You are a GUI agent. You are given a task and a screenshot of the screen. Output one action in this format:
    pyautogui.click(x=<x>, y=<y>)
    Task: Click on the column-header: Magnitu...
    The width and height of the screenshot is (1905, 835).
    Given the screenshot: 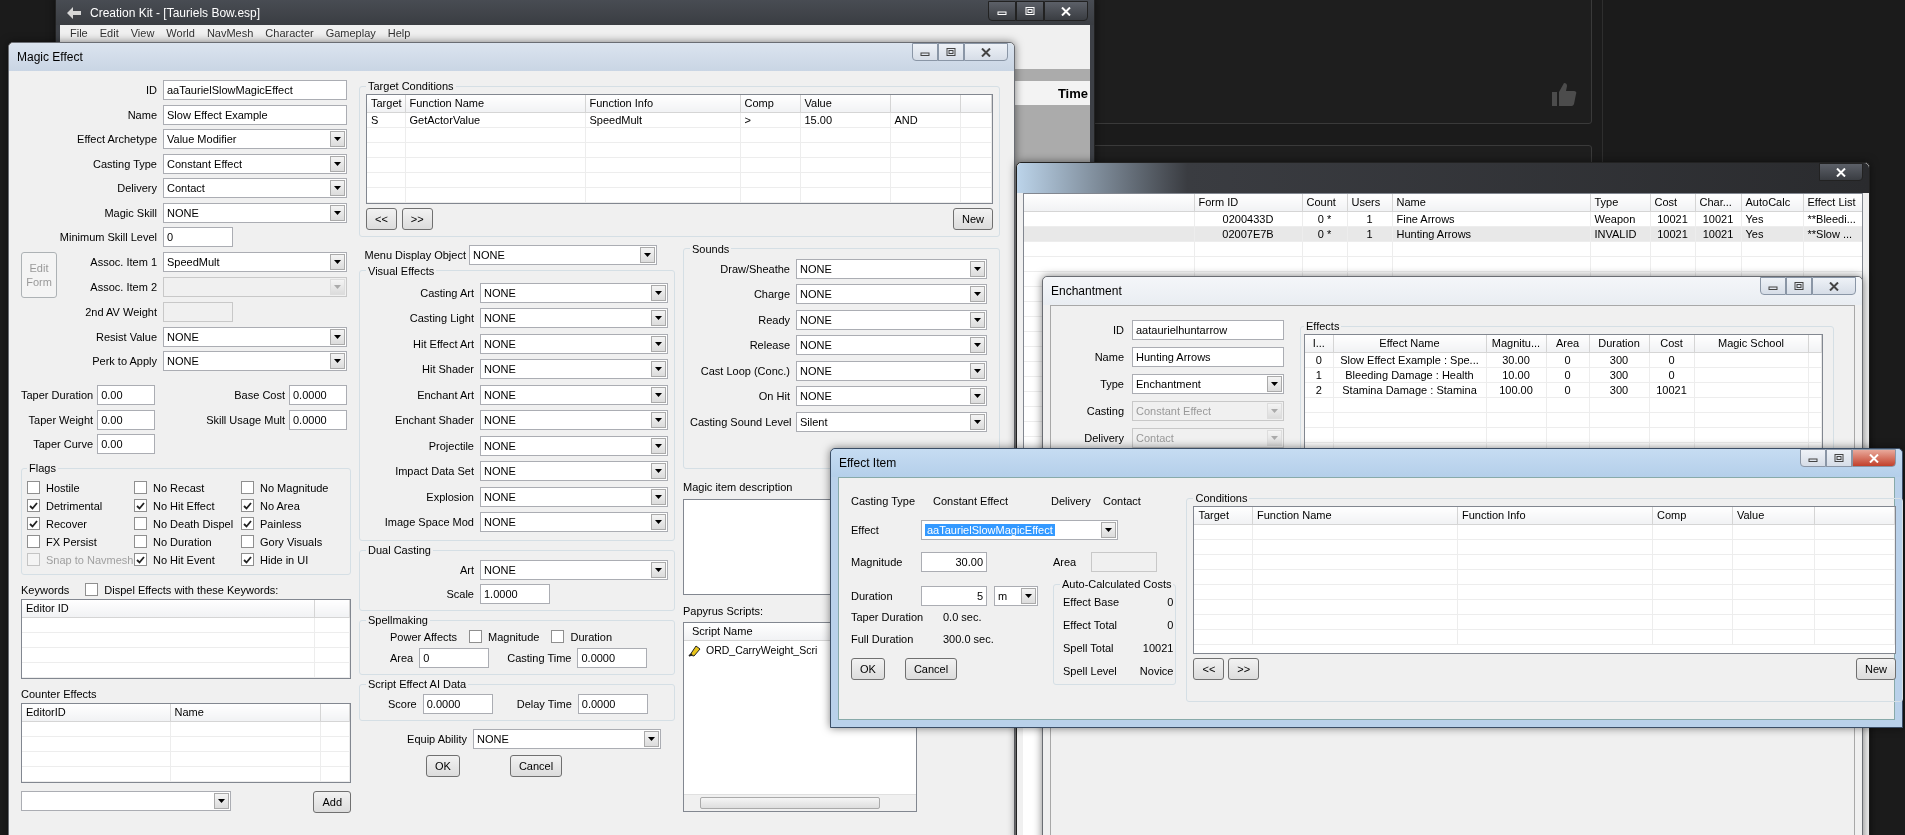 What is the action you would take?
    pyautogui.click(x=1516, y=343)
    